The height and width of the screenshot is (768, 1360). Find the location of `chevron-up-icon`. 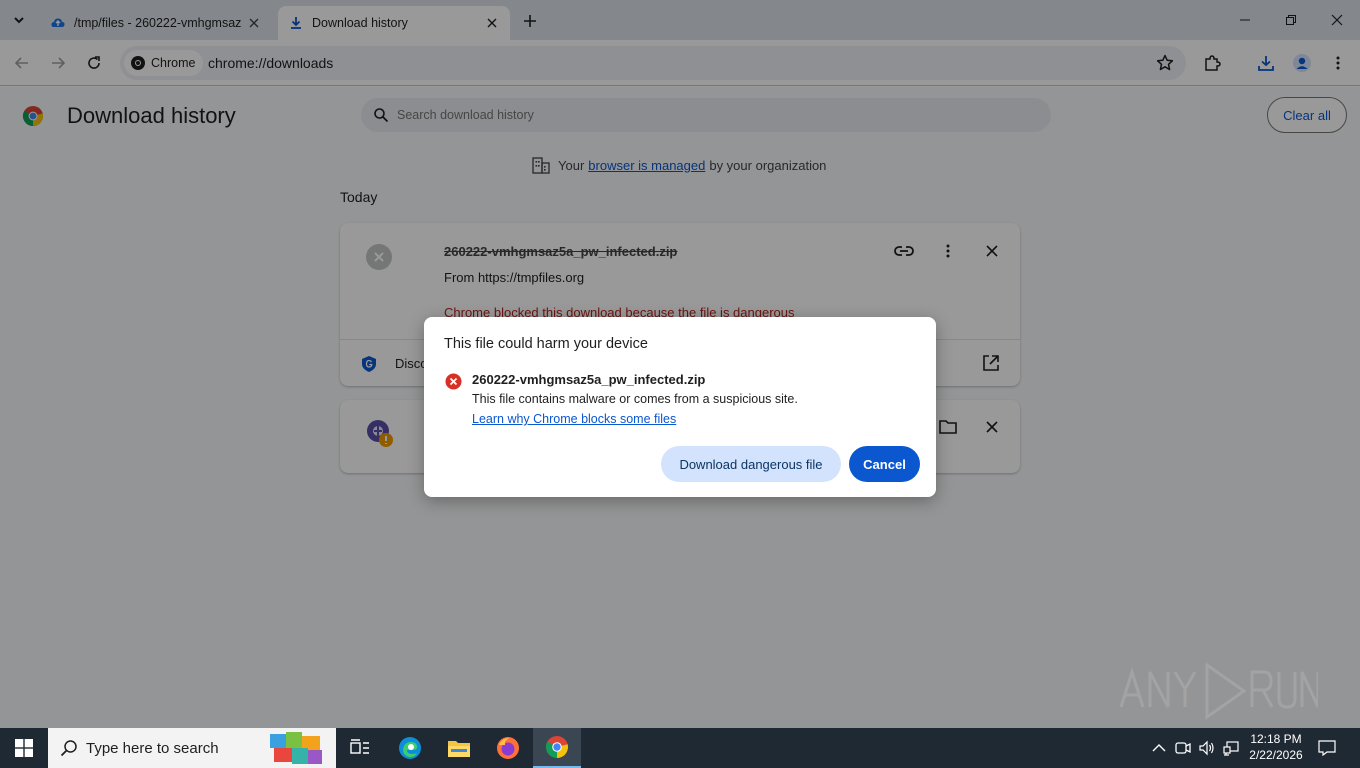

chevron-up-icon is located at coordinates (1159, 748).